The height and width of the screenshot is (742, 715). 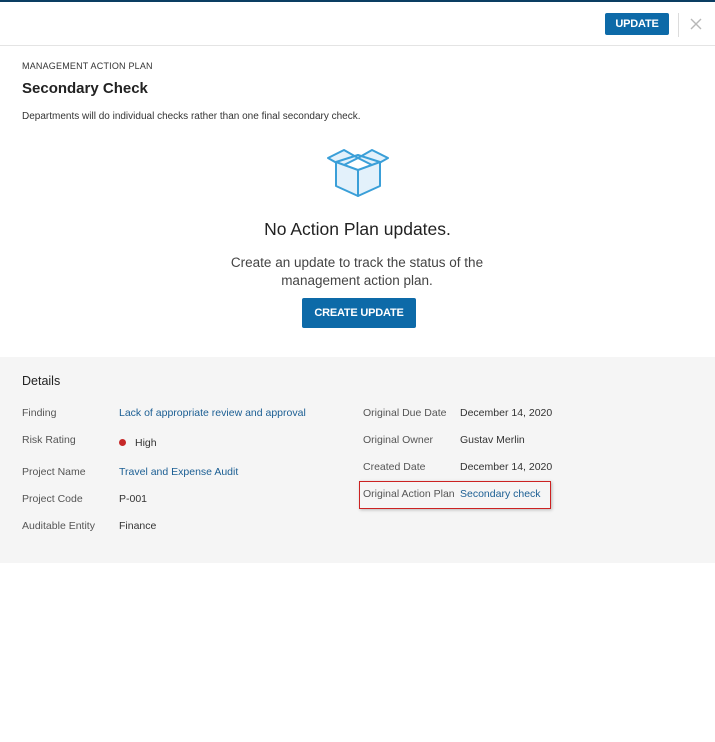 I want to click on owner-value: Gustav Merlin, so click(x=492, y=440).